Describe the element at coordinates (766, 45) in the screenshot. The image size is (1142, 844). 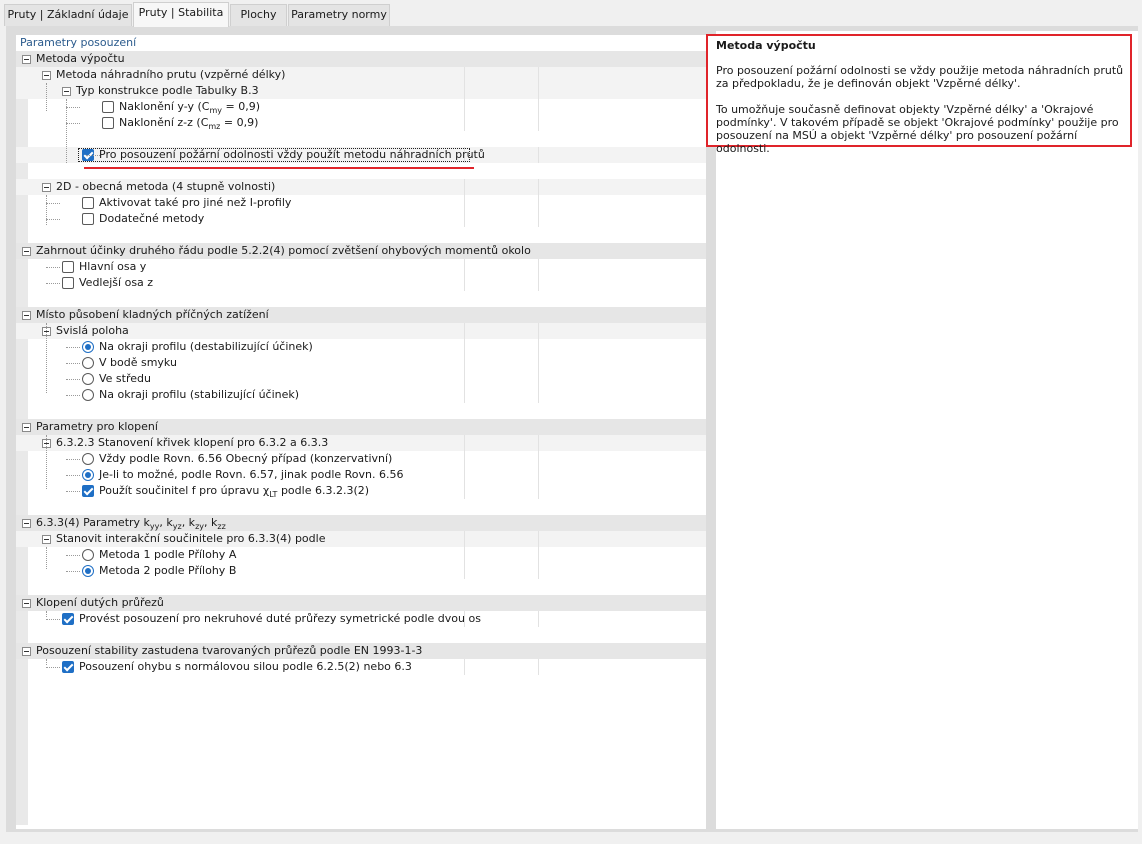
I see `info-title: Metoda výpočtu` at that location.